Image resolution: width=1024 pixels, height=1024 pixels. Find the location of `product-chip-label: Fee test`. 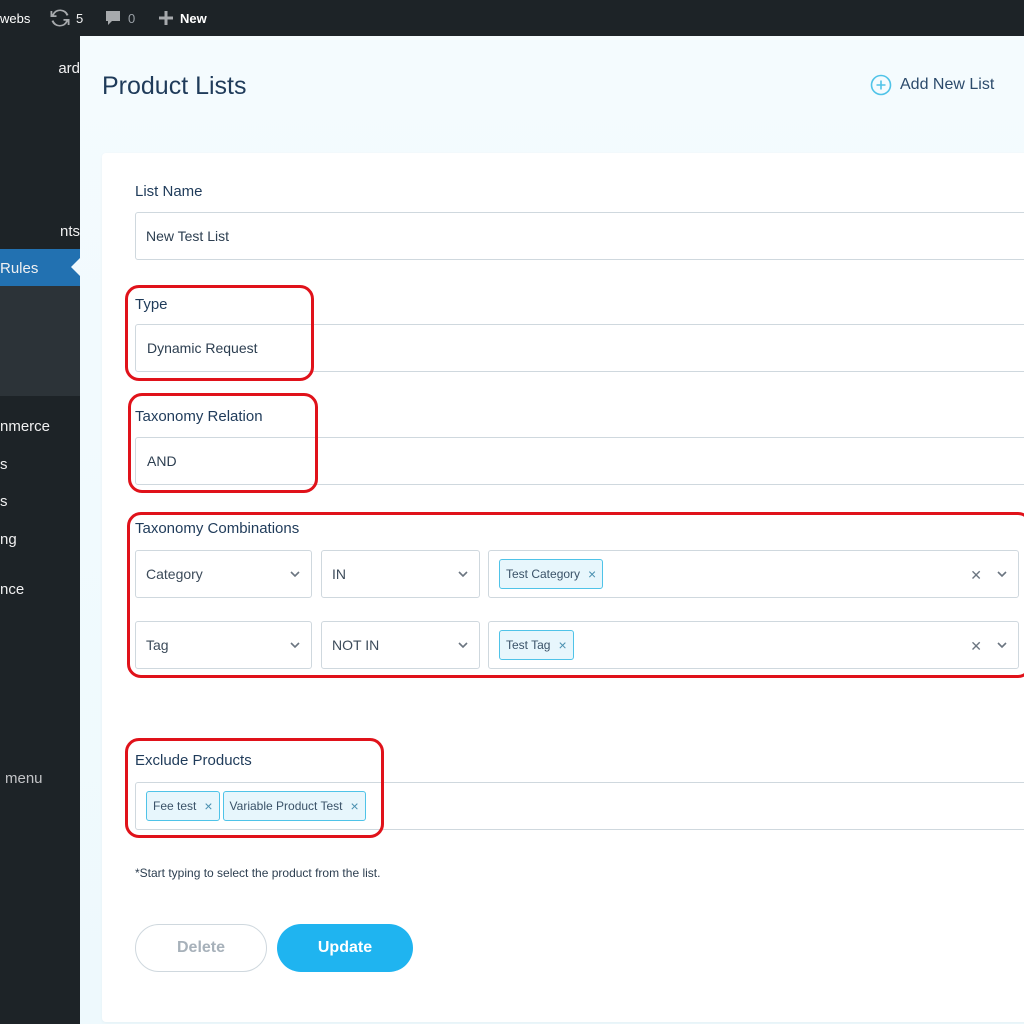

product-chip-label: Fee test is located at coordinates (175, 806).